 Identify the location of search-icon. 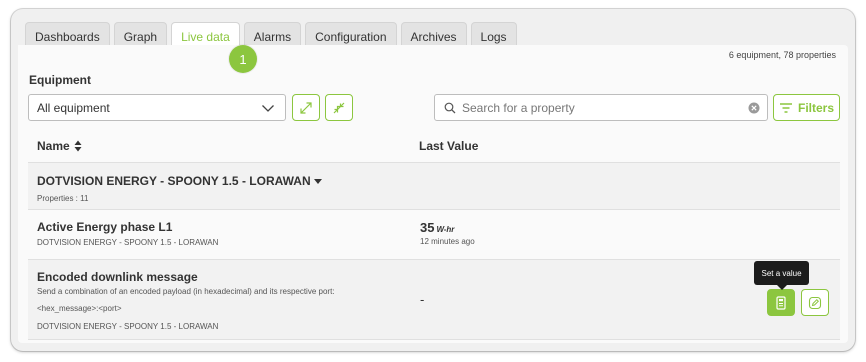
(450, 107).